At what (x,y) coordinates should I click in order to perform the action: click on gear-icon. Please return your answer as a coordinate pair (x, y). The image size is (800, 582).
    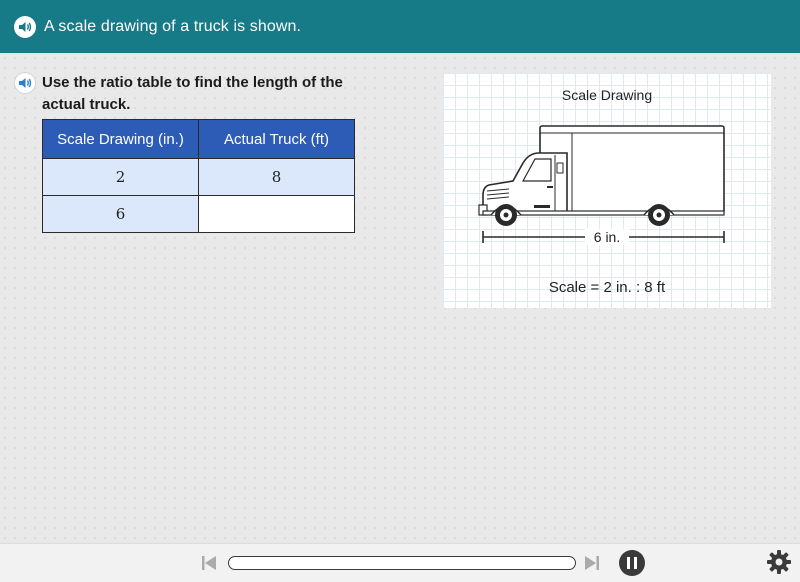
    Looking at the image, I should click on (779, 562).